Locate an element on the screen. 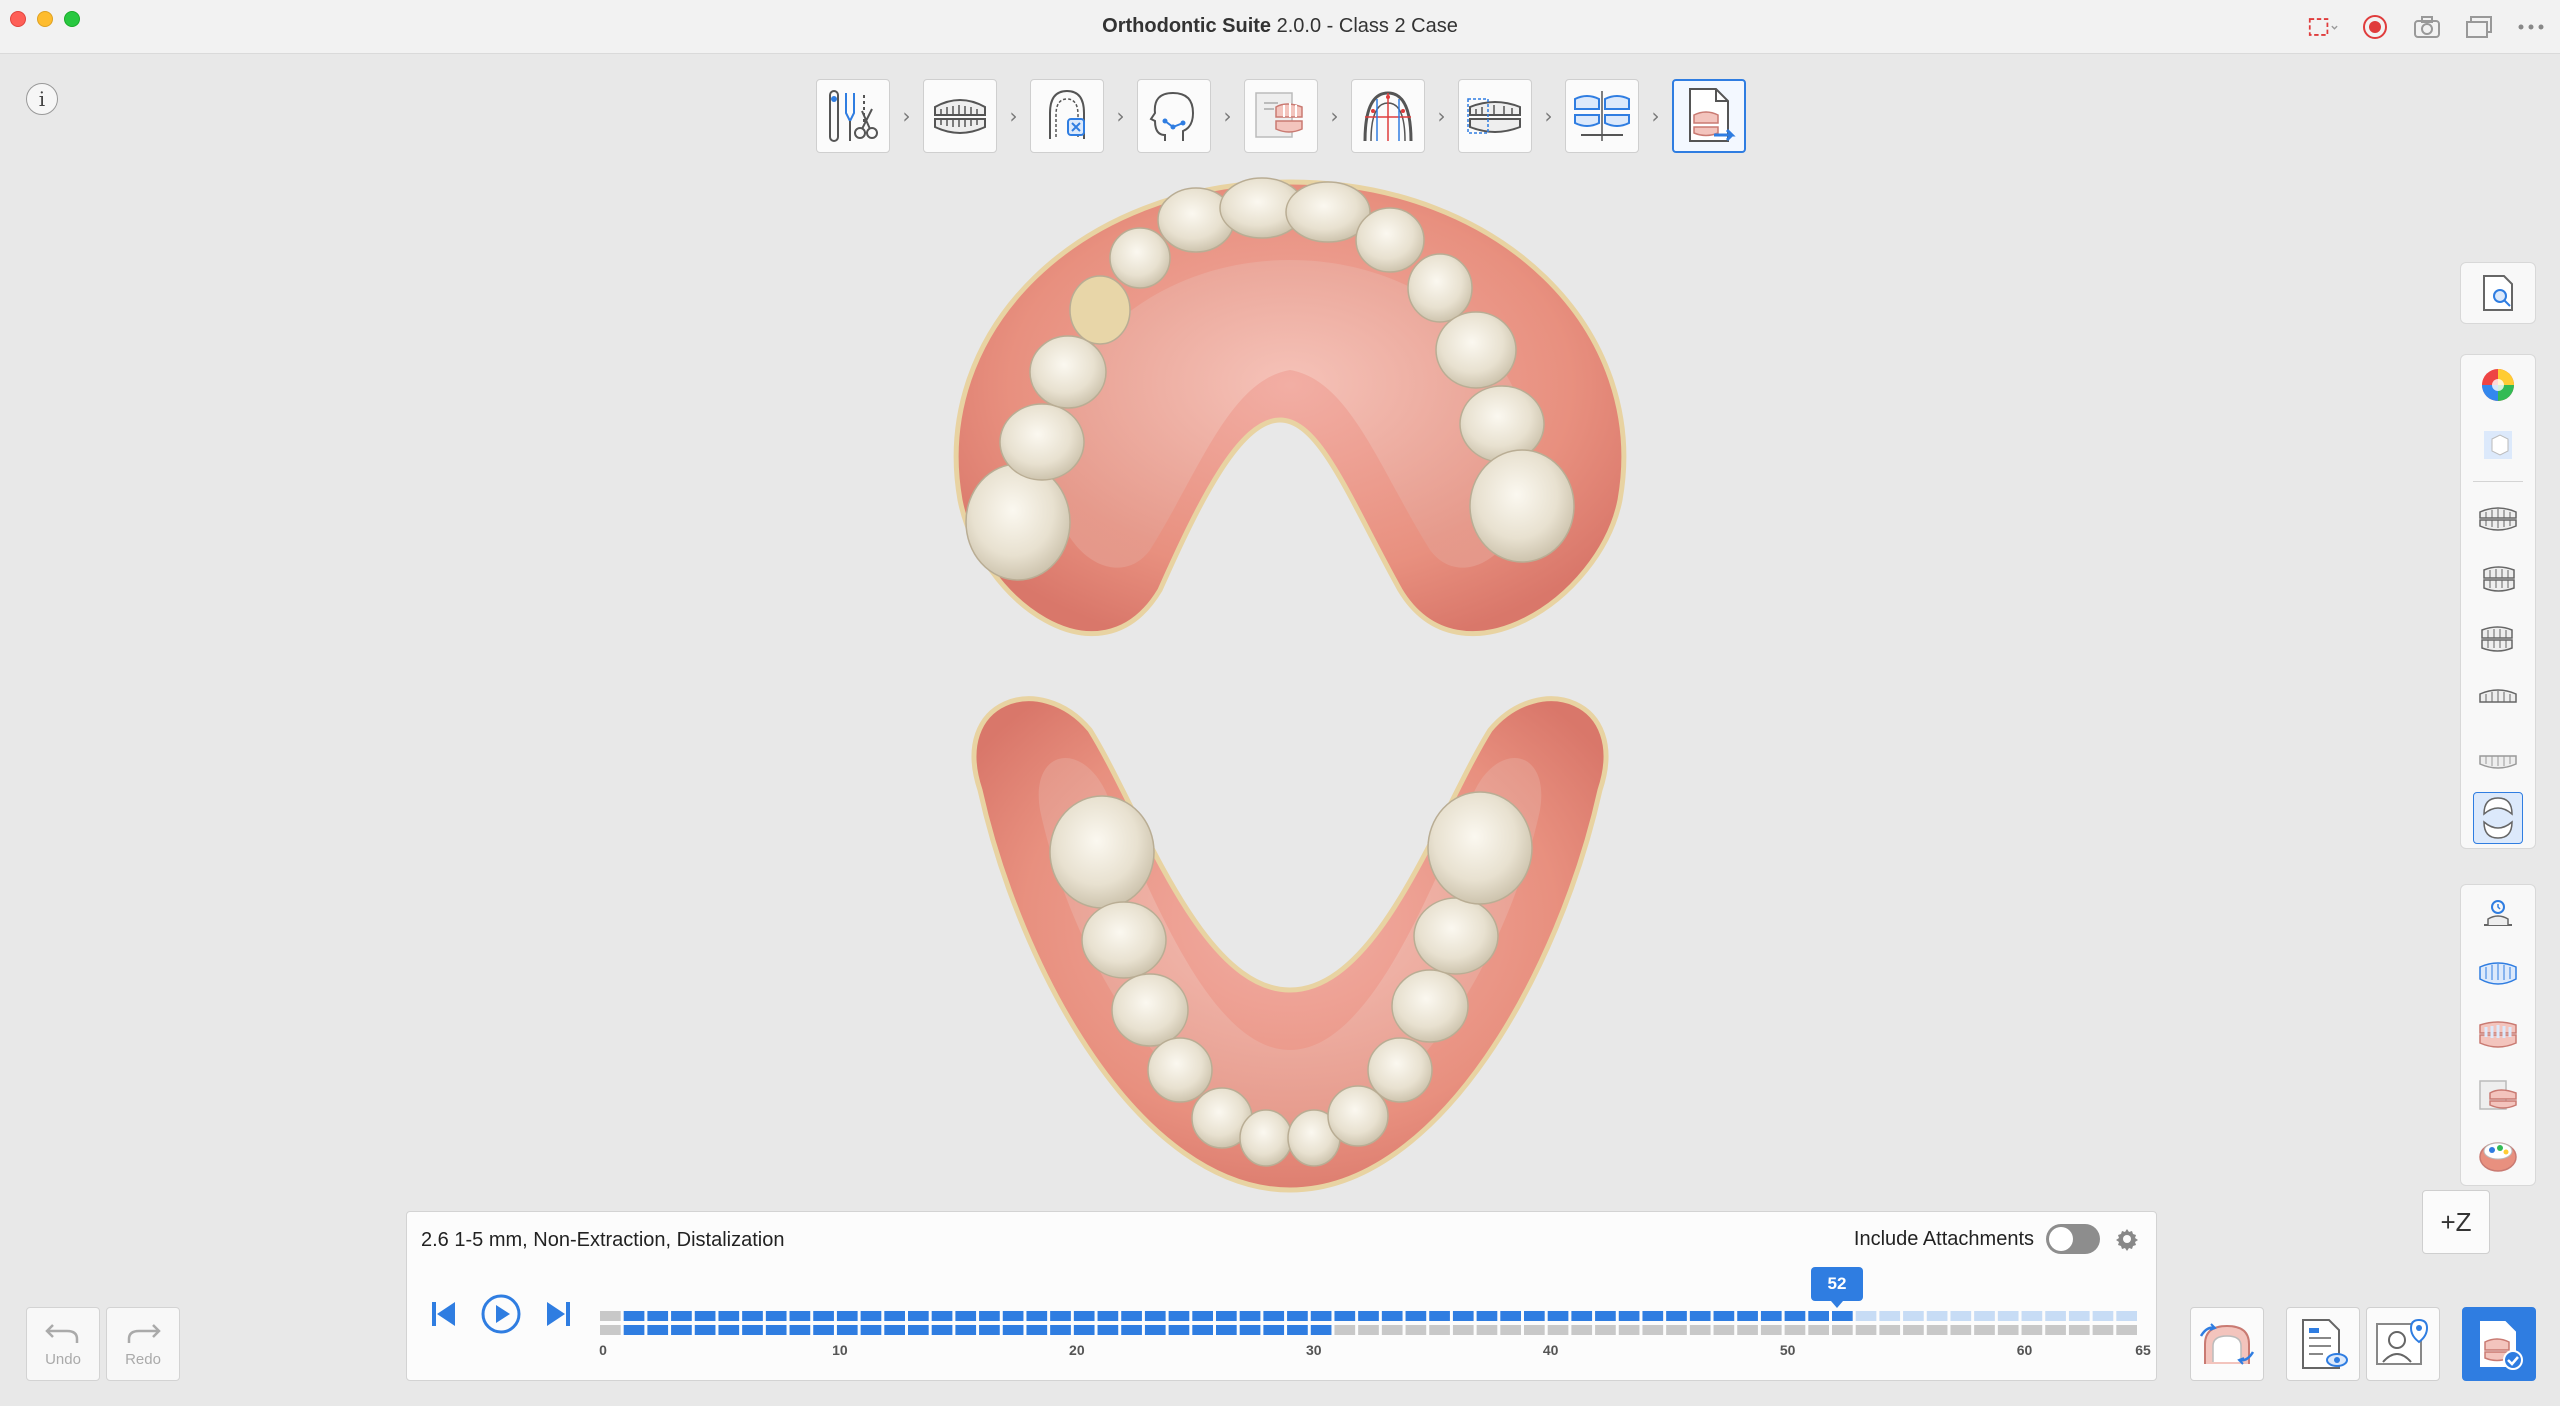  report-preview-button is located at coordinates (2323, 1344).